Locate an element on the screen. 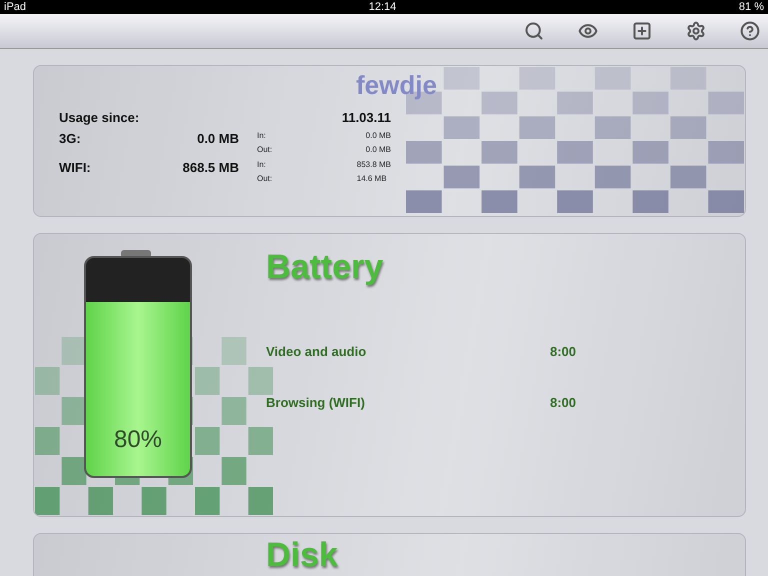 This screenshot has height=576, width=768. network-total: 868.5 MB is located at coordinates (210, 167).